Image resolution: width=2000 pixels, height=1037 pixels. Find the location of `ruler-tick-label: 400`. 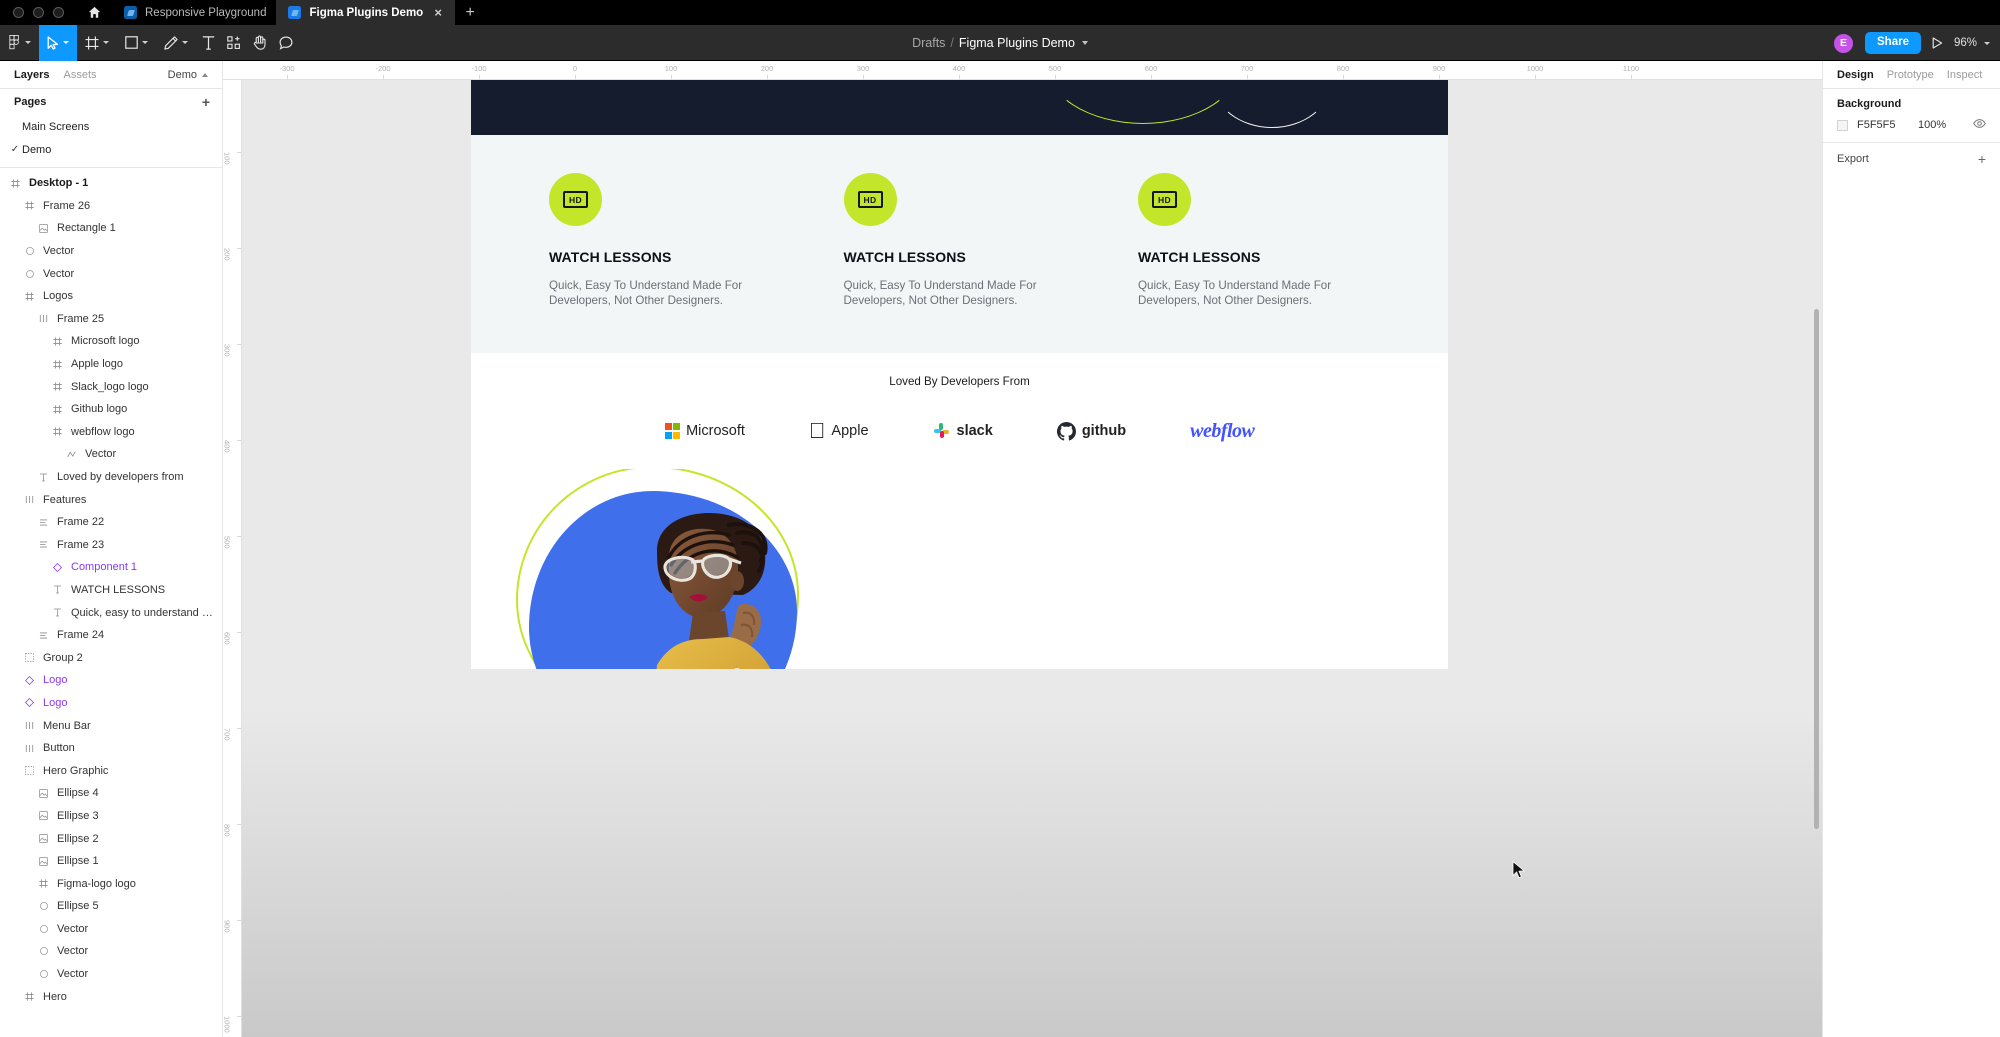

ruler-tick-label: 400 is located at coordinates (227, 446).